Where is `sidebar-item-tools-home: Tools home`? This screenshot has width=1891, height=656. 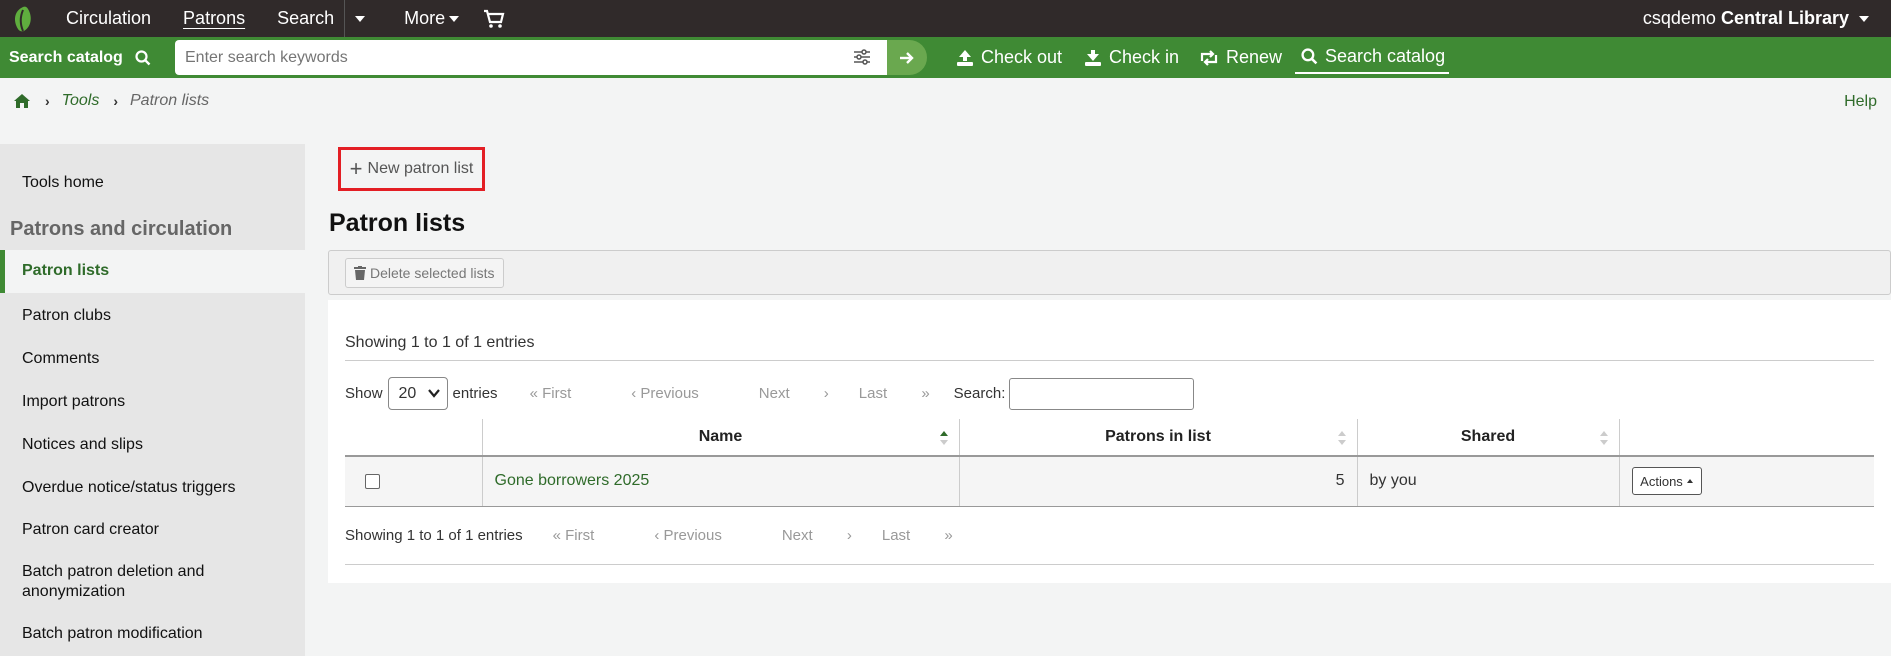 sidebar-item-tools-home: Tools home is located at coordinates (63, 183).